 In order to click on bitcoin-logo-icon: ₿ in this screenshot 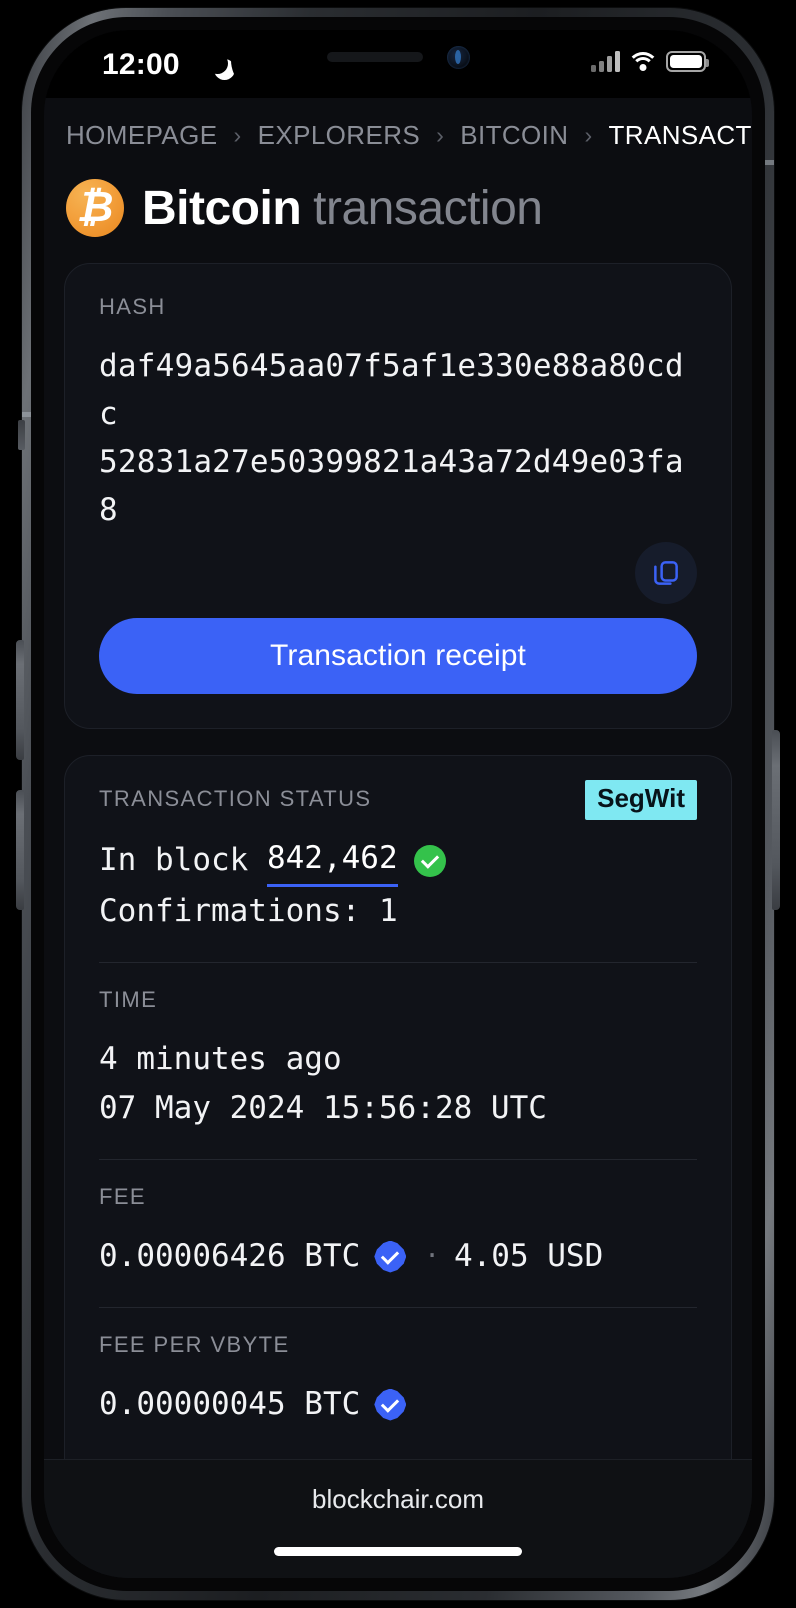, I will do `click(95, 208)`.